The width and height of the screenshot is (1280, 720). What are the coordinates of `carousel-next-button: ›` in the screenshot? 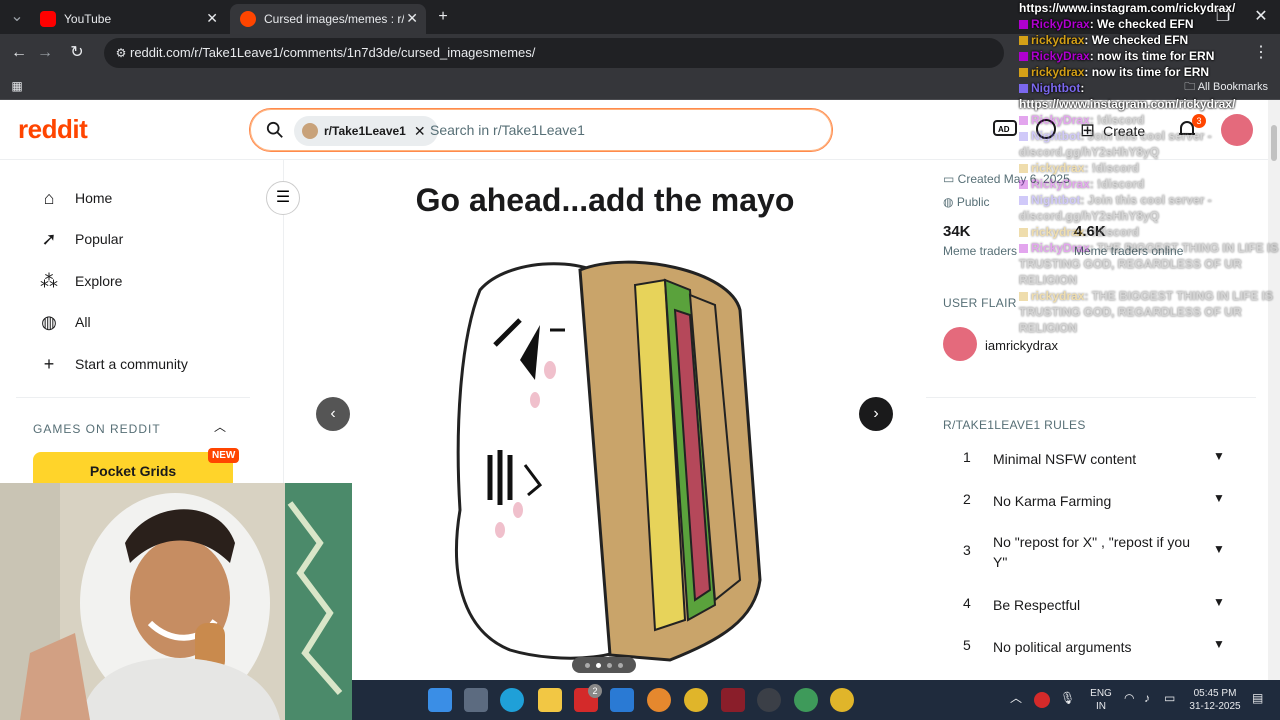 It's located at (876, 414).